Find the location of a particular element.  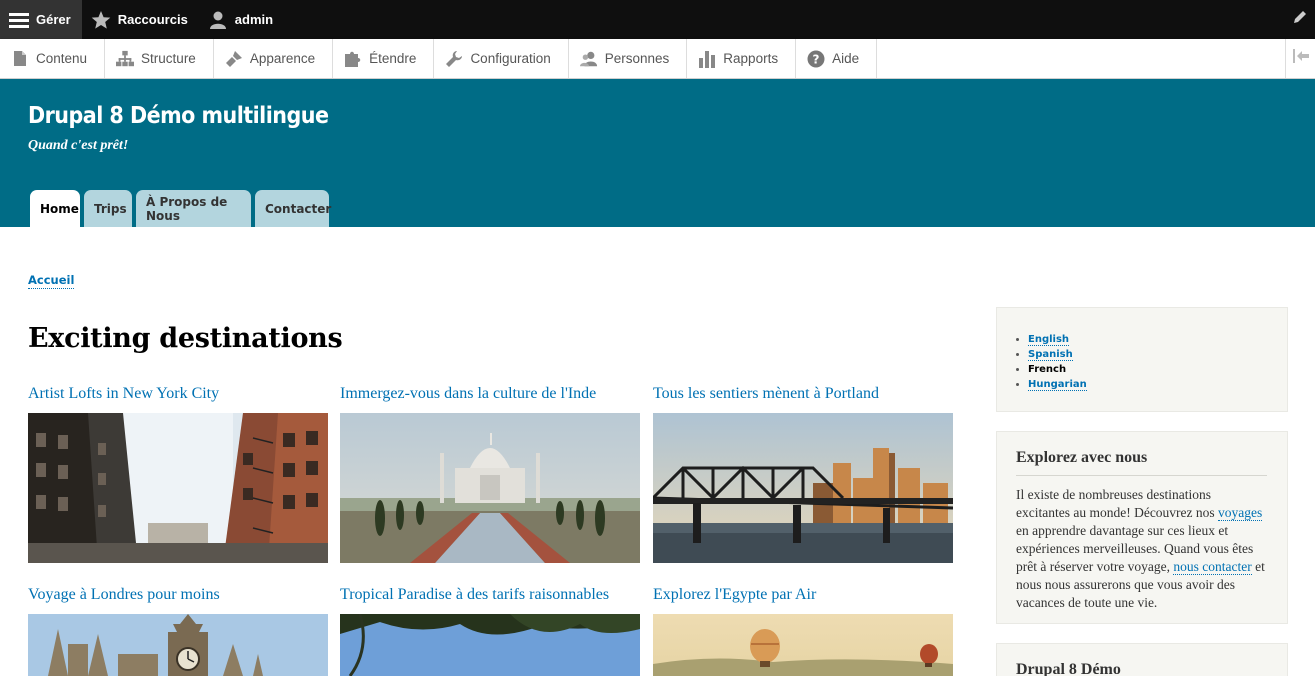

tab-trips: Trips is located at coordinates (108, 208).